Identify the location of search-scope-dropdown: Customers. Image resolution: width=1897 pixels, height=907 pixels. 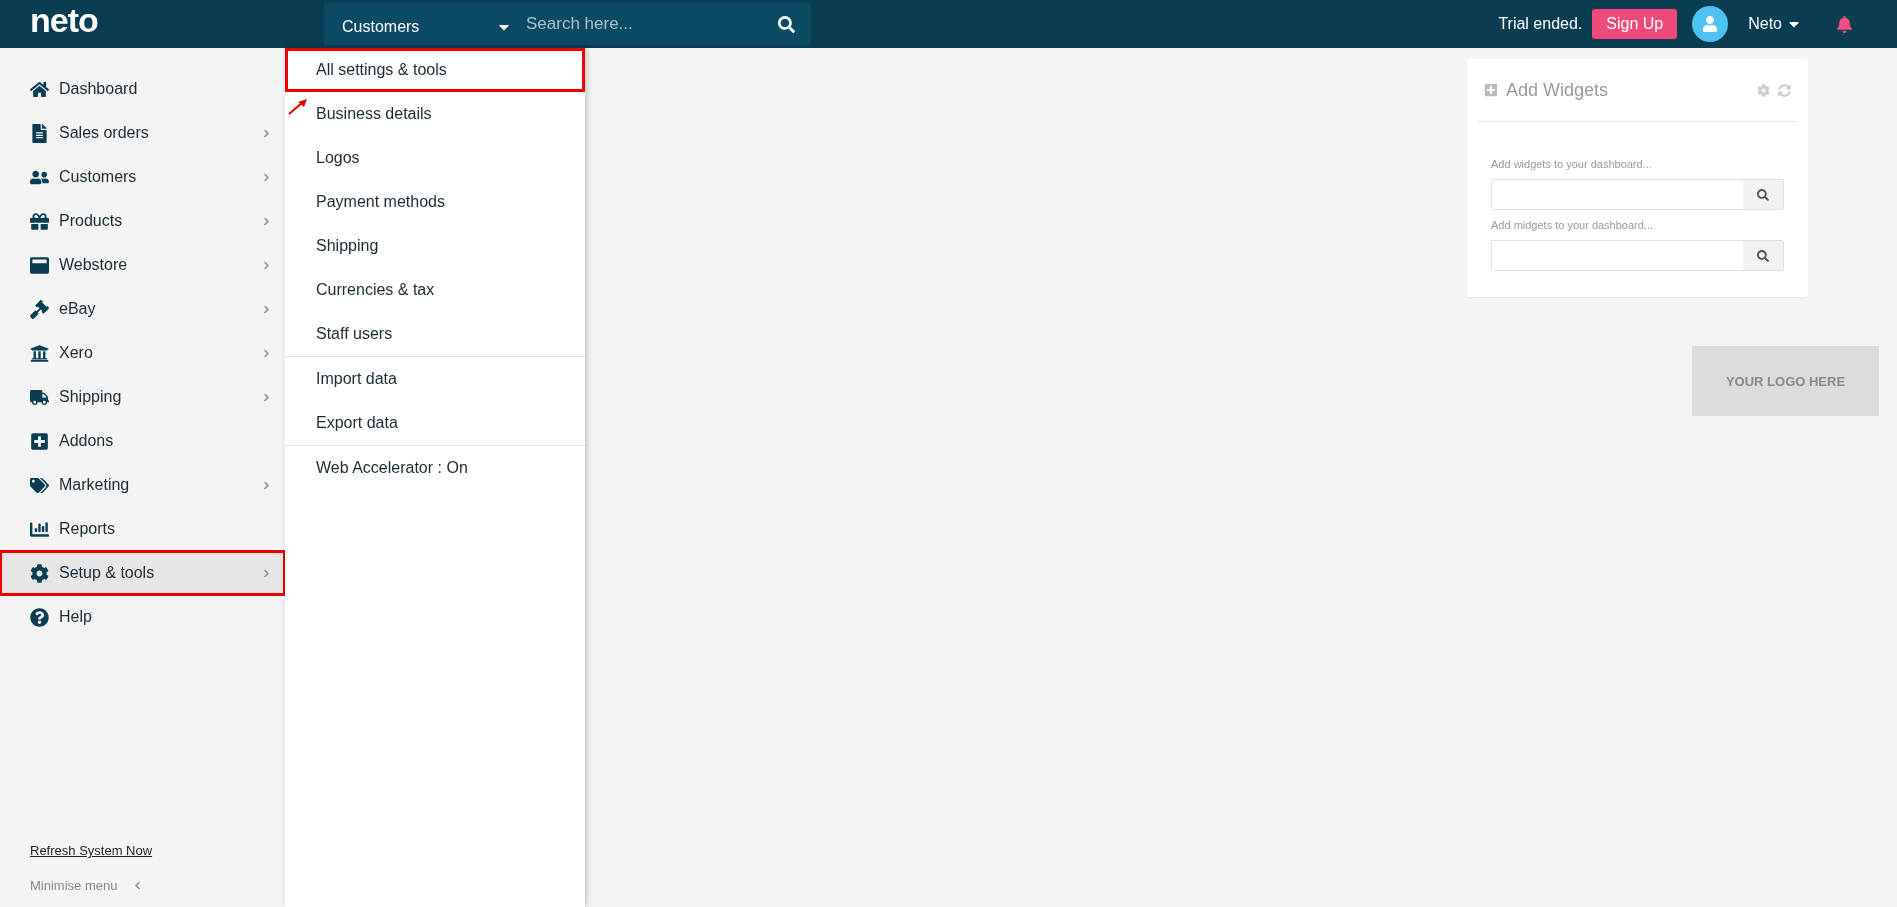
(424, 24).